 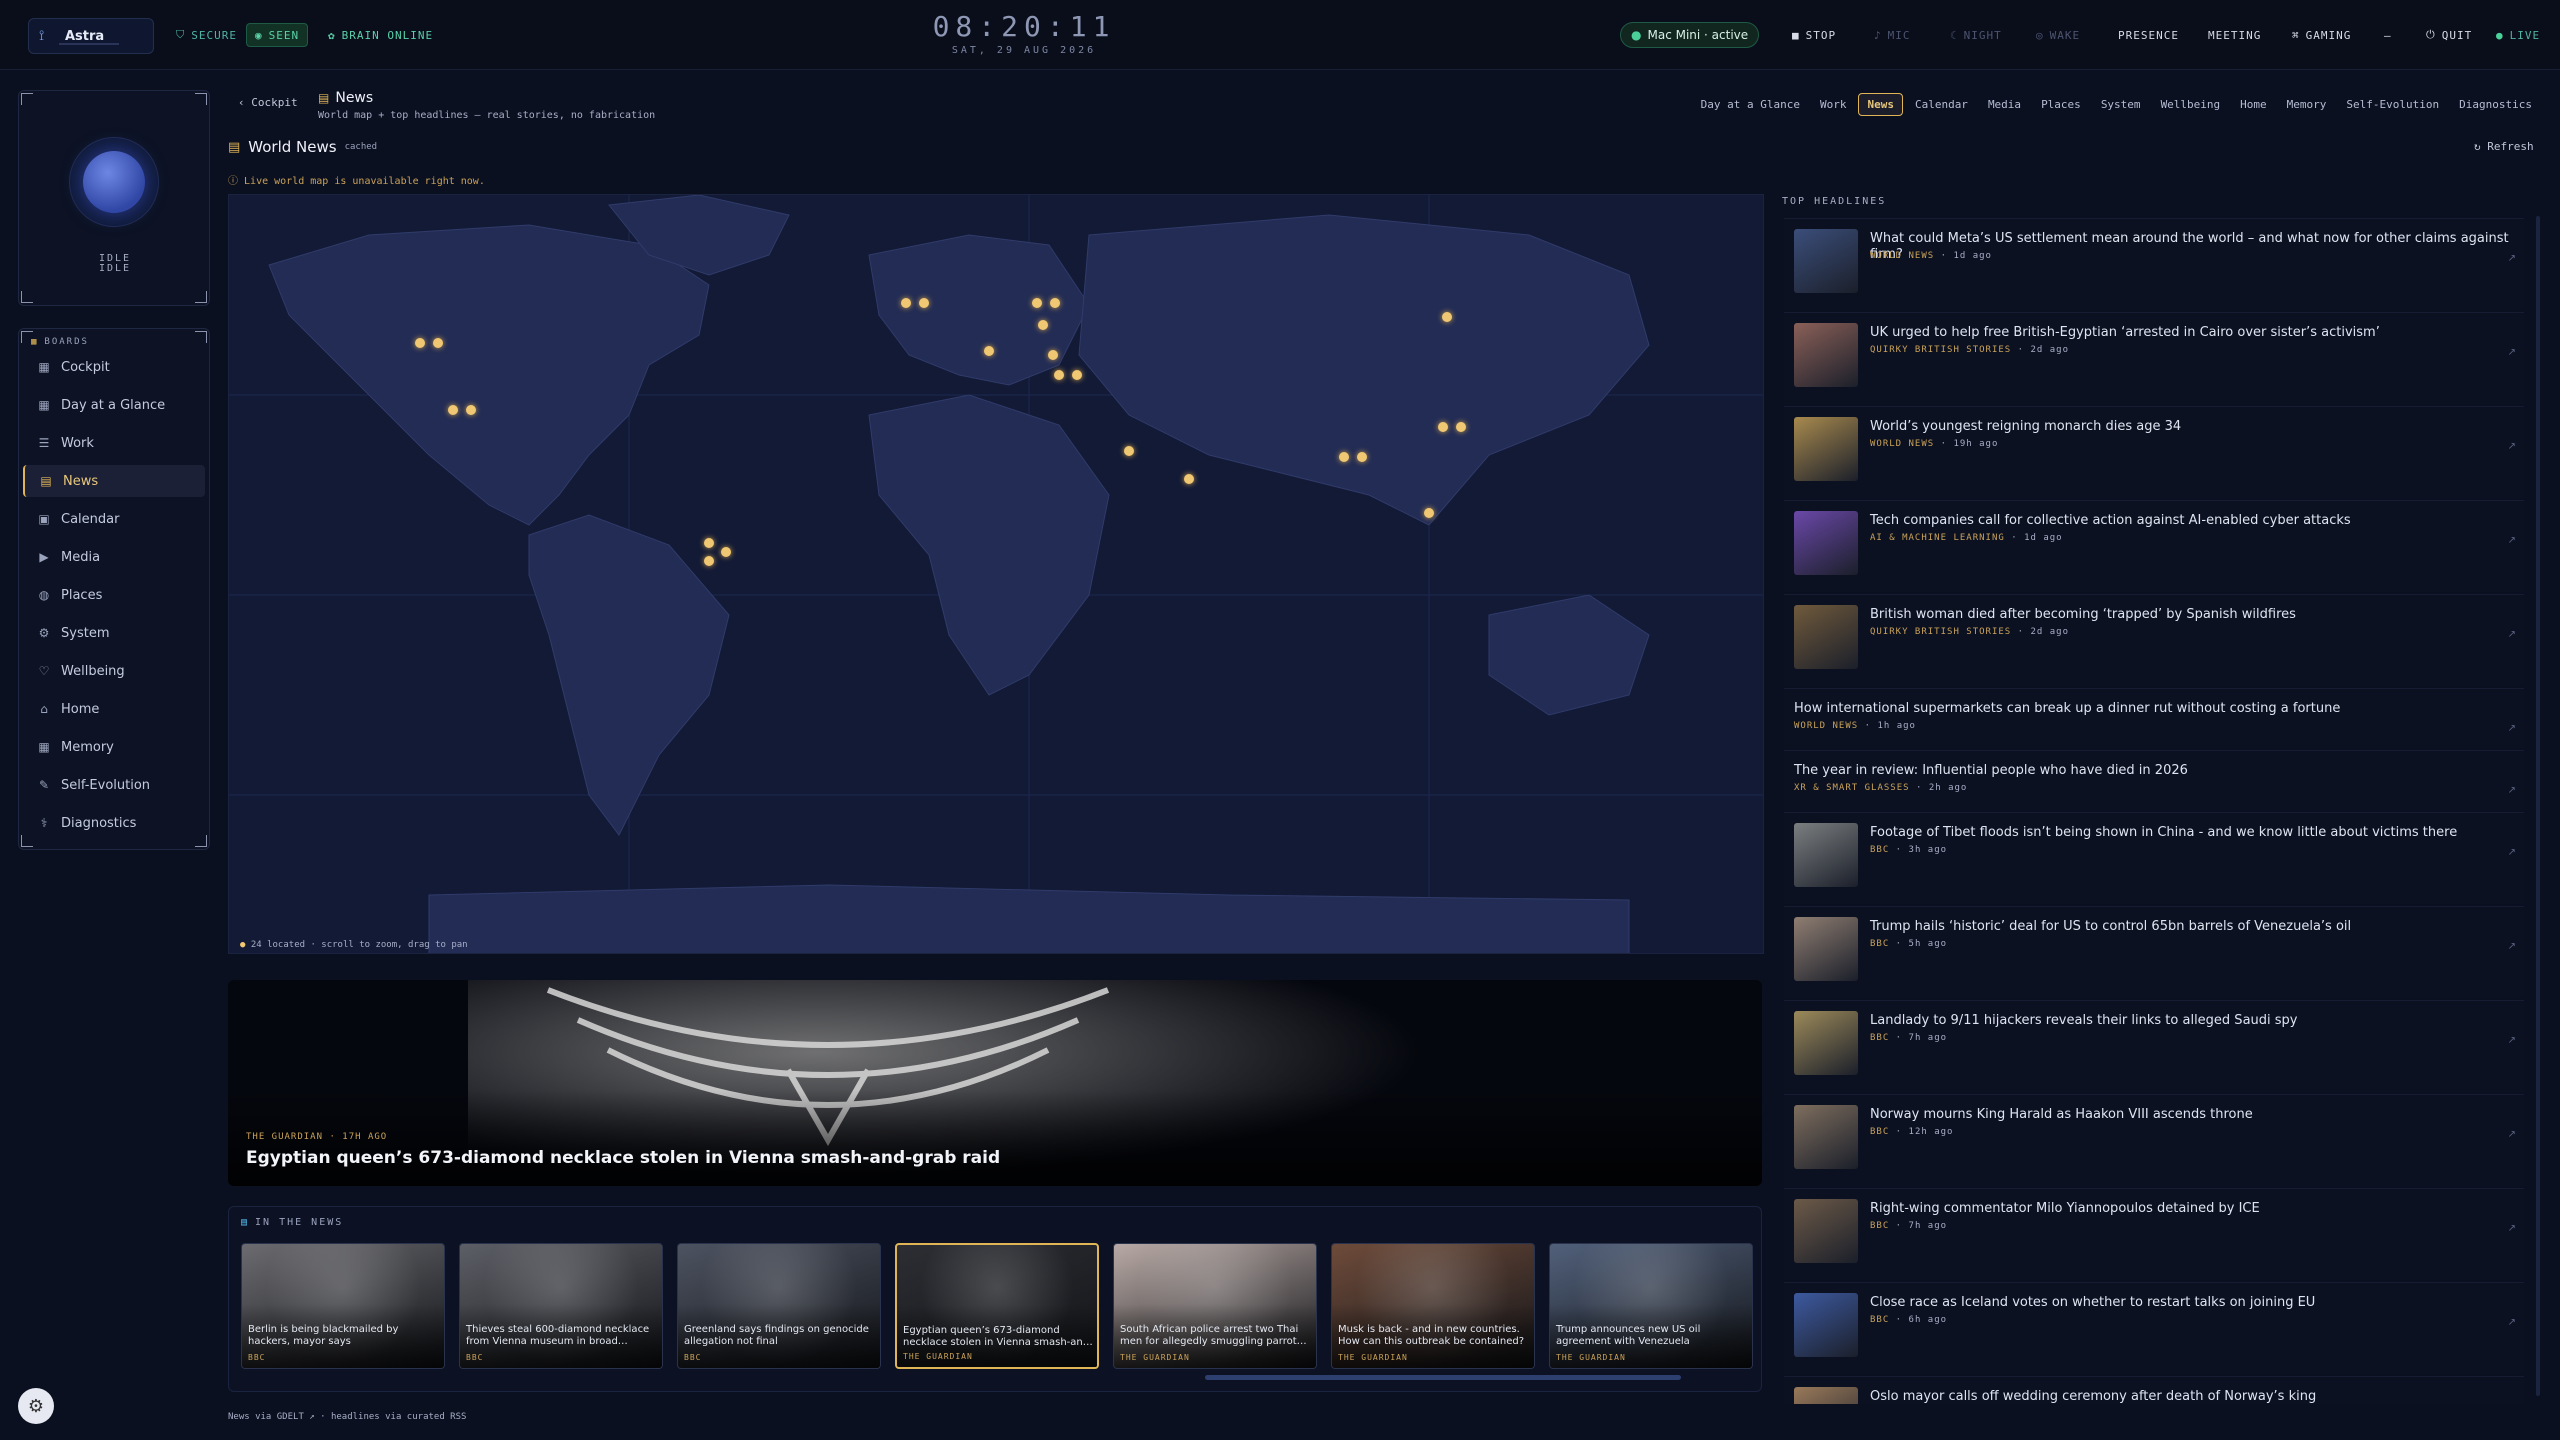 What do you see at coordinates (2495, 104) in the screenshot?
I see `tab-diagnostics: Diagnostics` at bounding box center [2495, 104].